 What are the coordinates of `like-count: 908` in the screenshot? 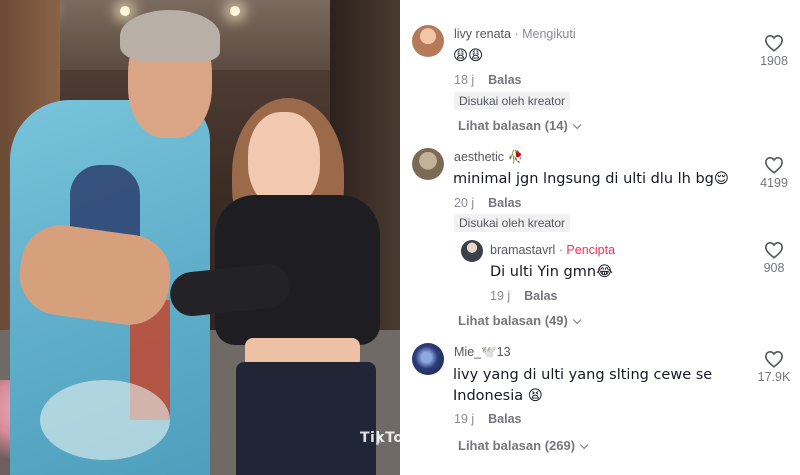 It's located at (774, 268).